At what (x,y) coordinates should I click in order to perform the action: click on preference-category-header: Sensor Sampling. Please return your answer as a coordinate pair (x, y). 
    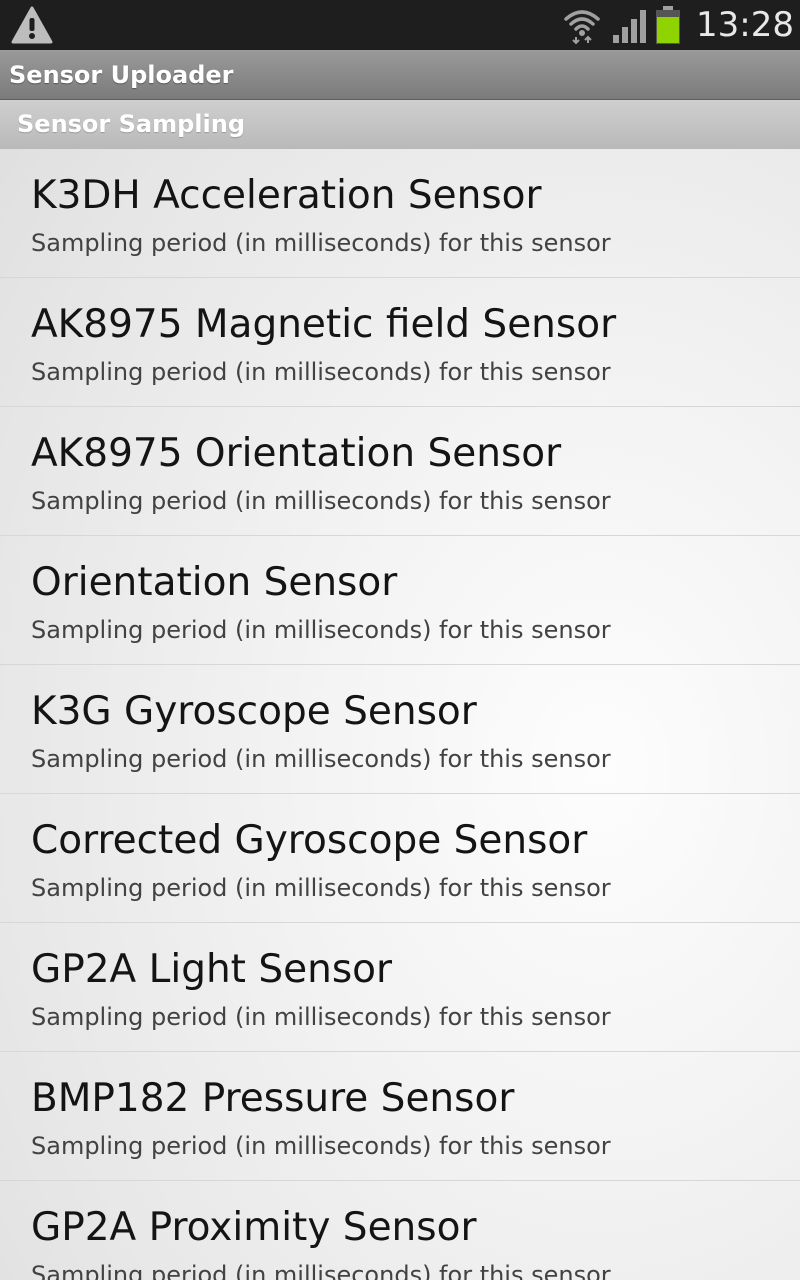
    Looking at the image, I should click on (400, 124).